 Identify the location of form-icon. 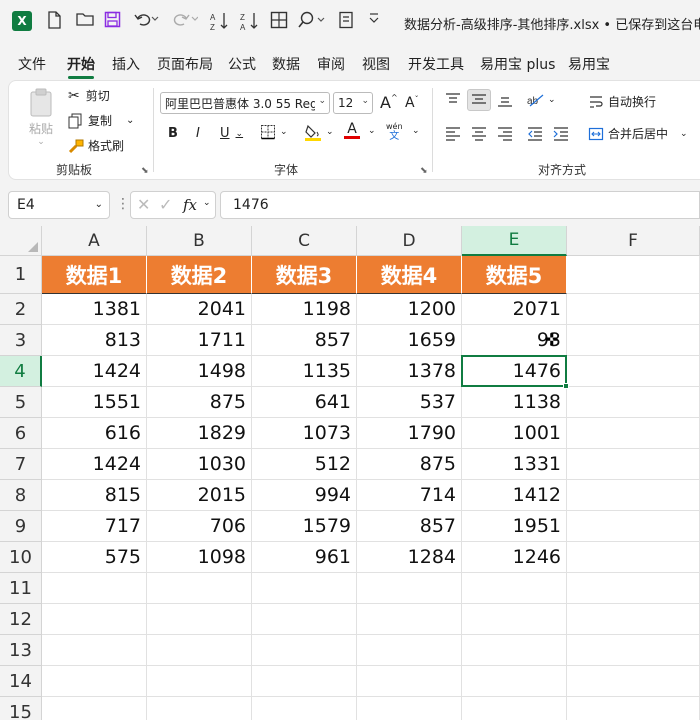
(346, 20).